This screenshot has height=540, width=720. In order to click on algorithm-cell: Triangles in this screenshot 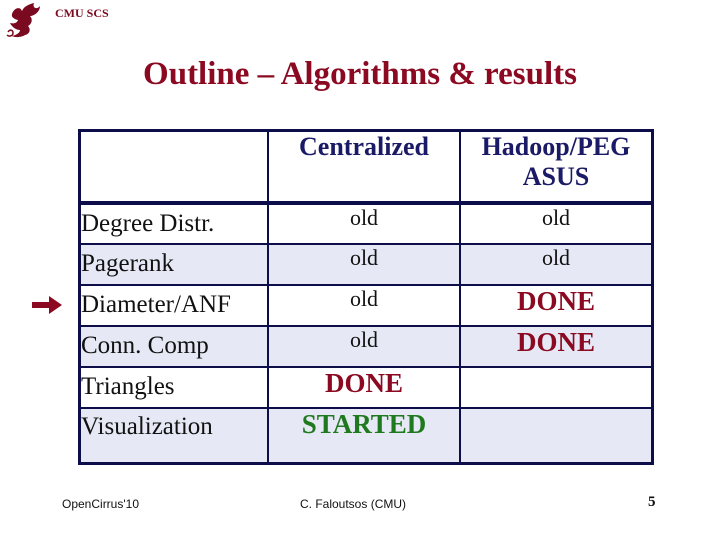, I will do `click(173, 387)`.